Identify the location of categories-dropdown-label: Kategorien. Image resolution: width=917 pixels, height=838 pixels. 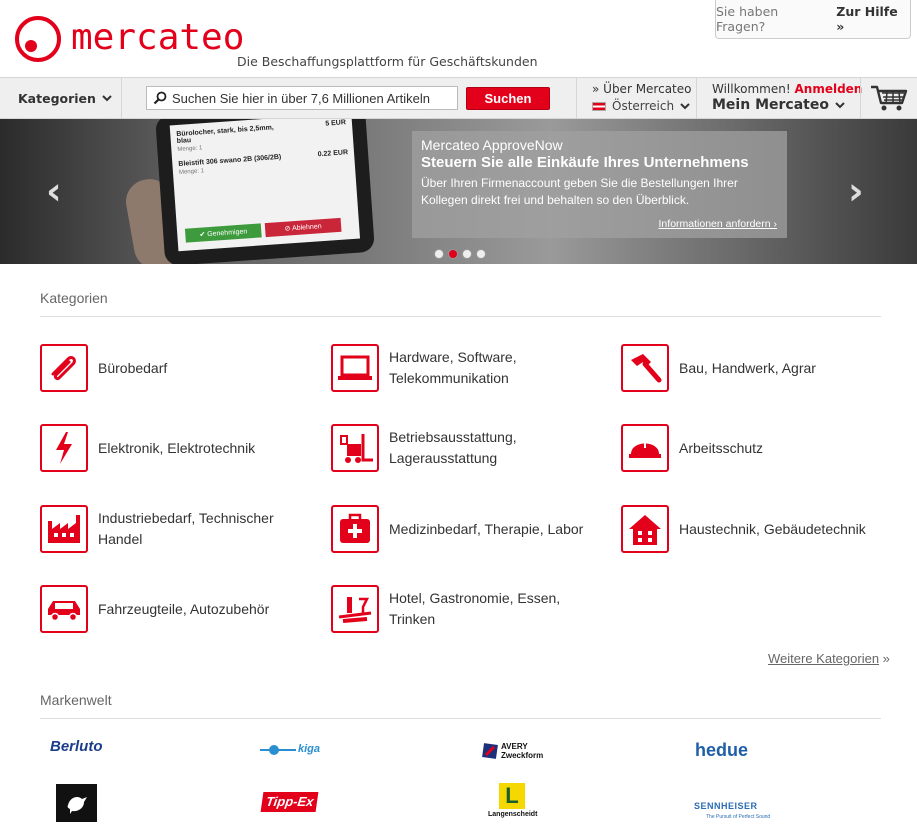
(57, 98).